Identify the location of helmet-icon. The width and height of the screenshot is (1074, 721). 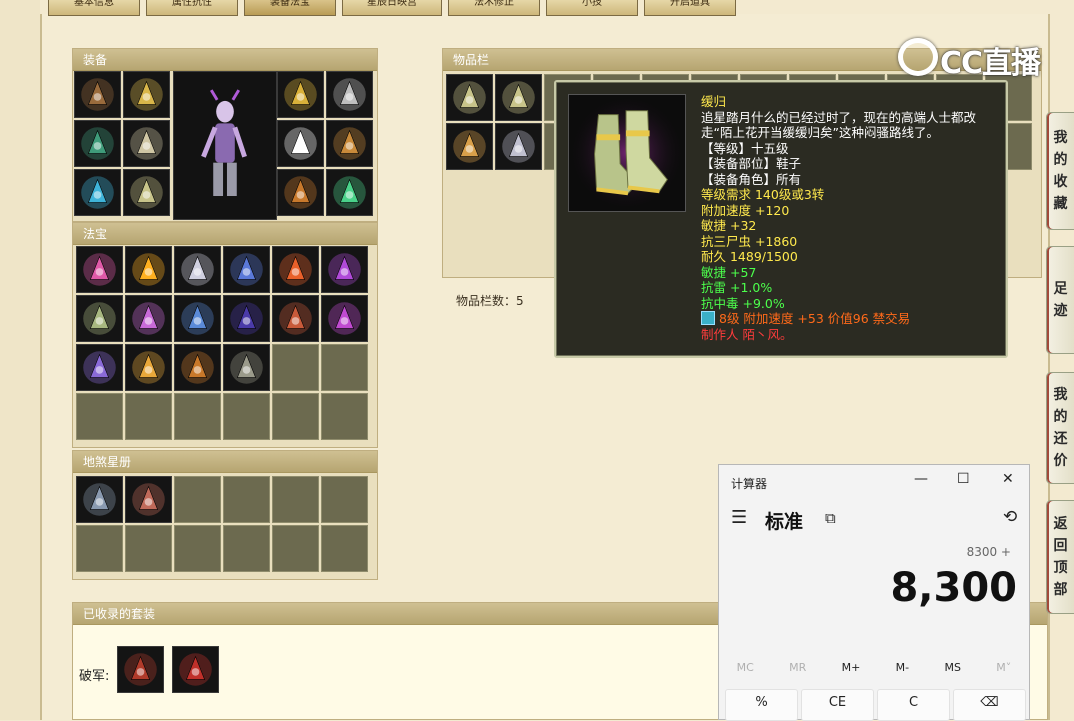
(300, 143).